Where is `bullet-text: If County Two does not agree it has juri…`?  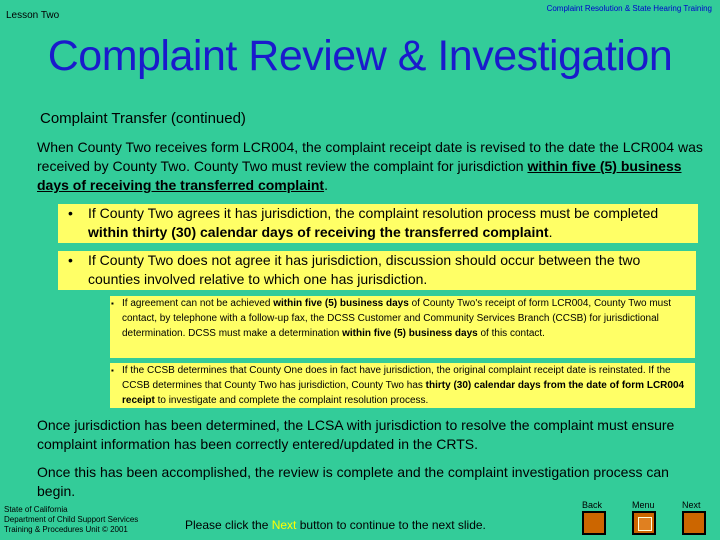 bullet-text: If County Two does not agree it has juri… is located at coordinates (364, 269).